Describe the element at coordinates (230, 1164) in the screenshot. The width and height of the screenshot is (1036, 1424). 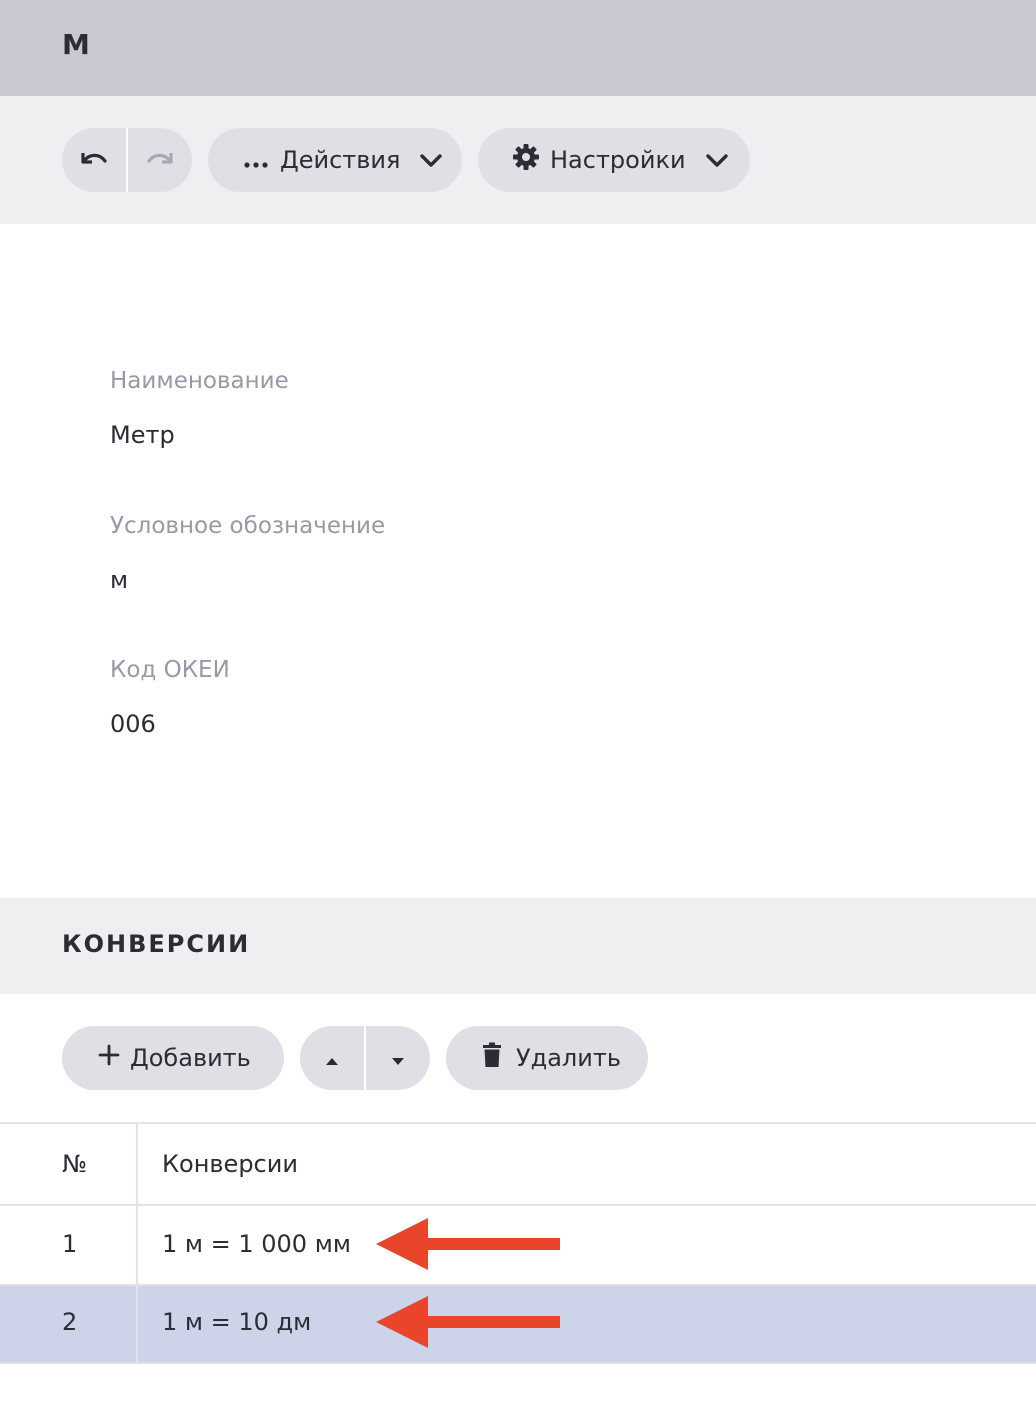
I see `column-header-conversions: Конверсии` at that location.